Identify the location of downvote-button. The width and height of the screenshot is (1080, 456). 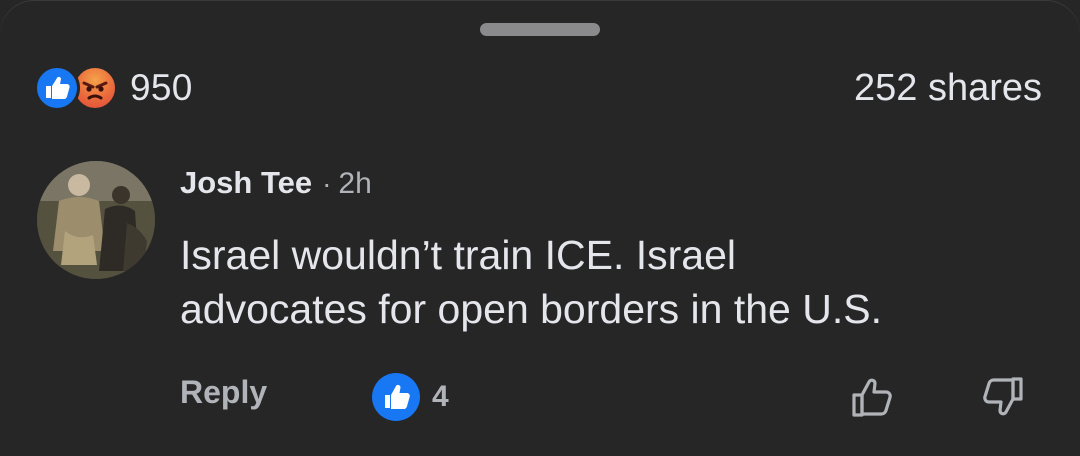
(1001, 397).